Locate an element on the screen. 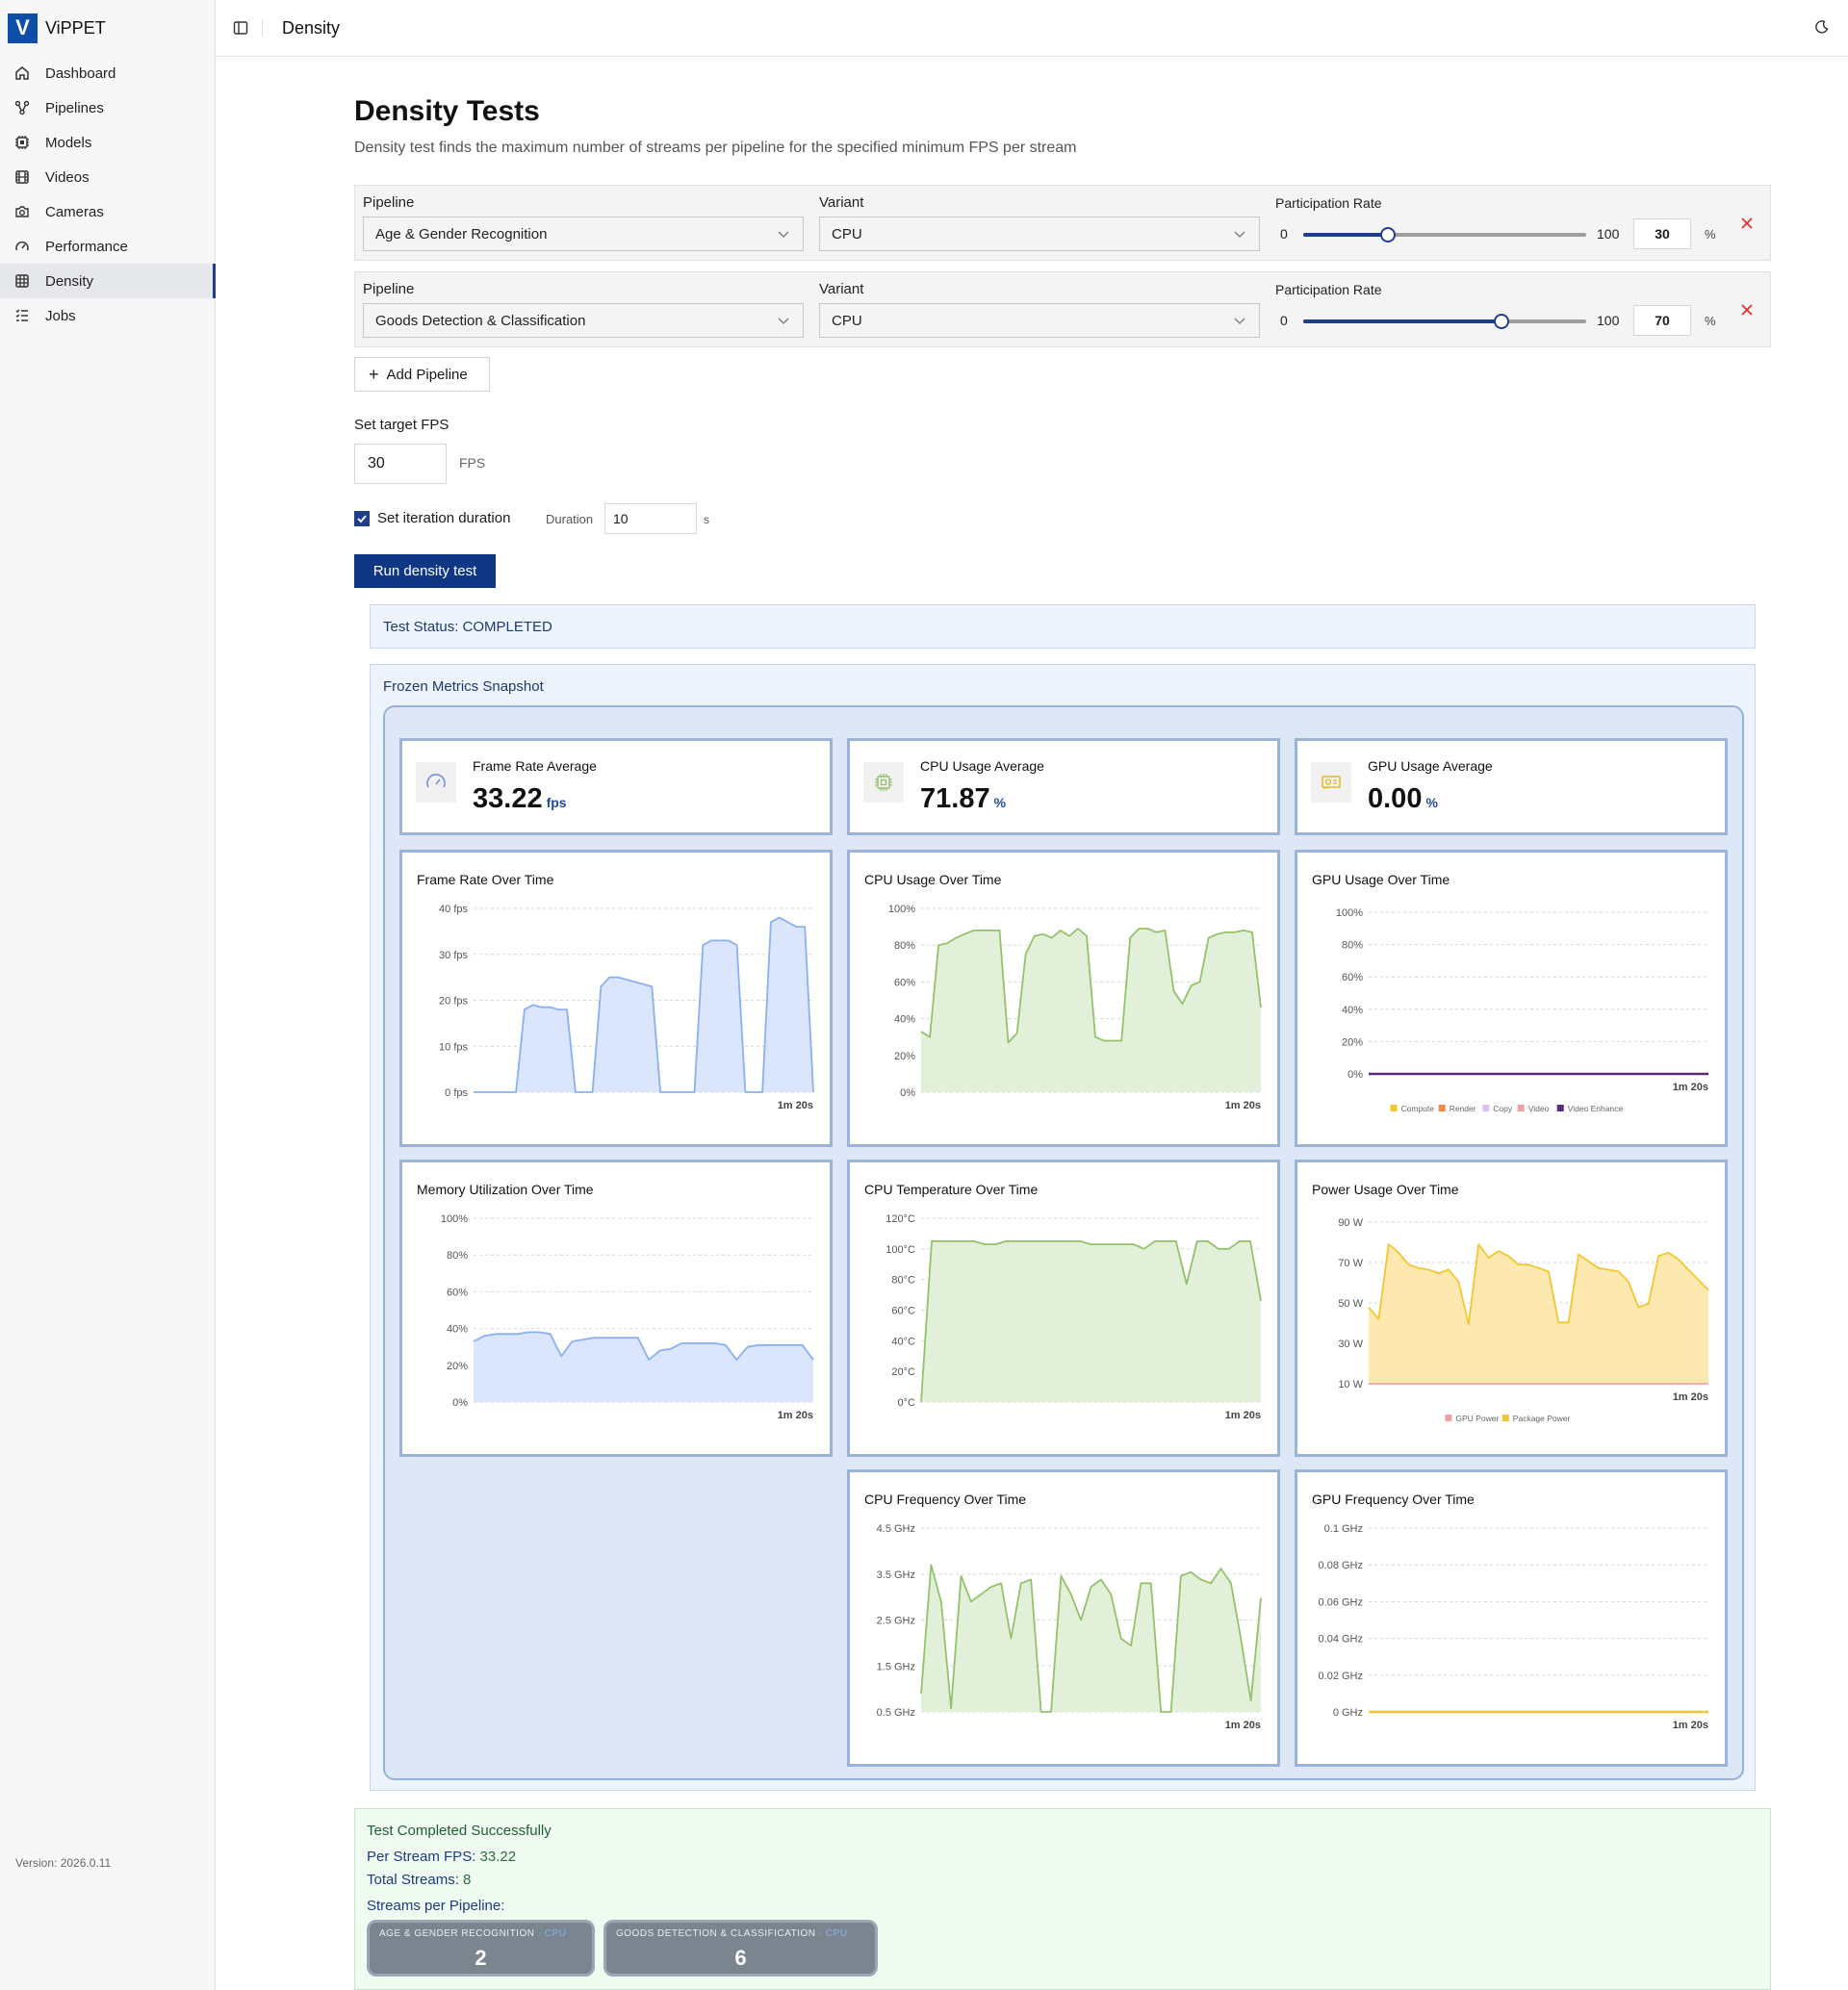 This screenshot has height=1990, width=1848. y-tick-label: 1.5 GHz is located at coordinates (896, 1666).